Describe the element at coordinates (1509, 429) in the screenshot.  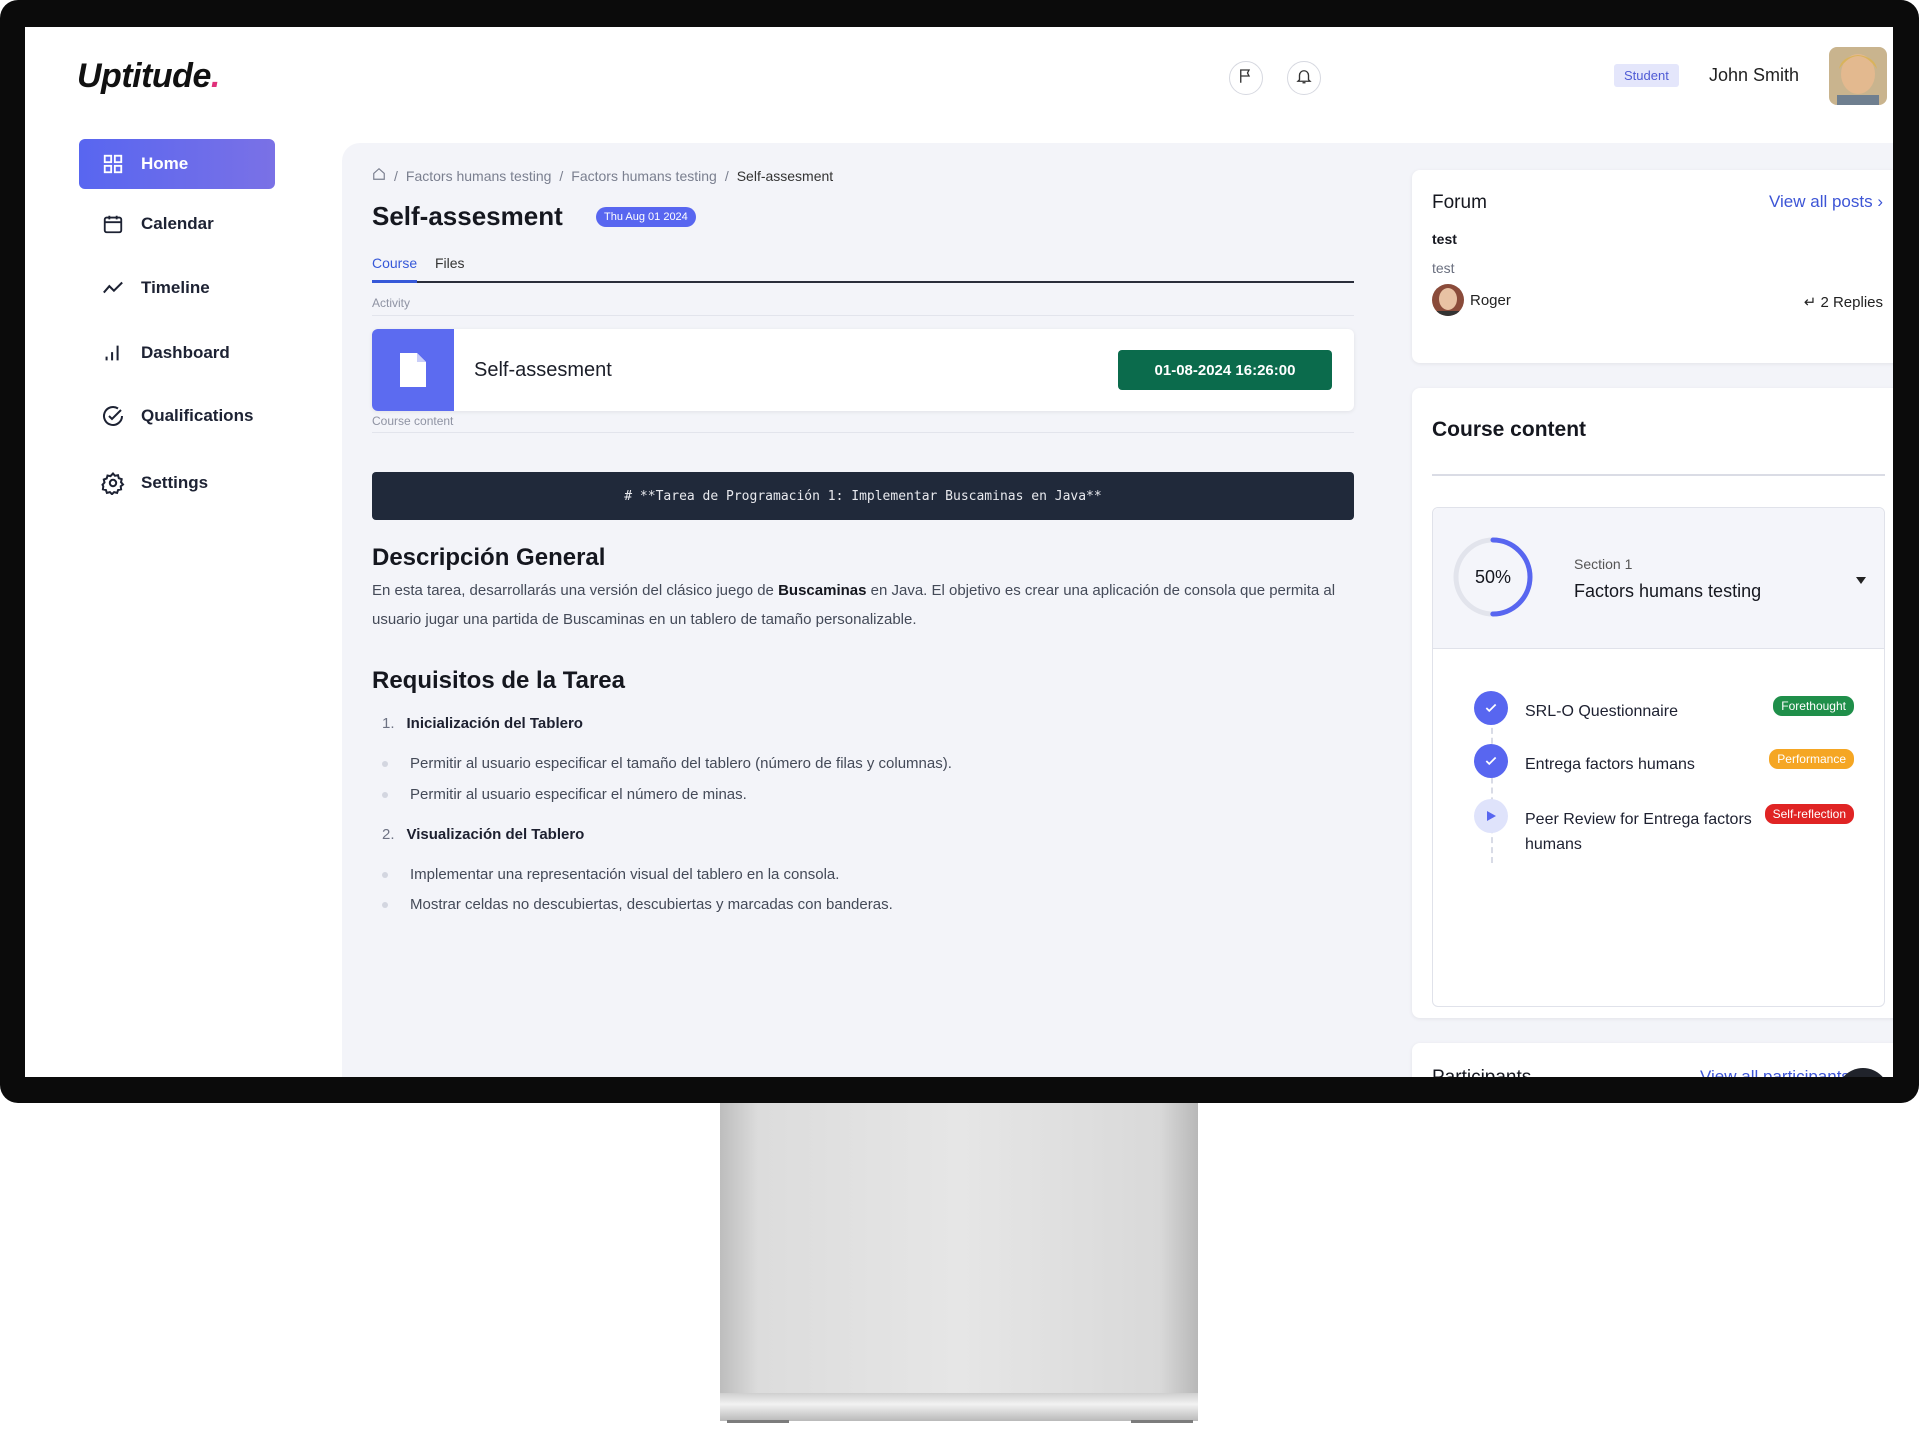
I see `course-content-title: Course content` at that location.